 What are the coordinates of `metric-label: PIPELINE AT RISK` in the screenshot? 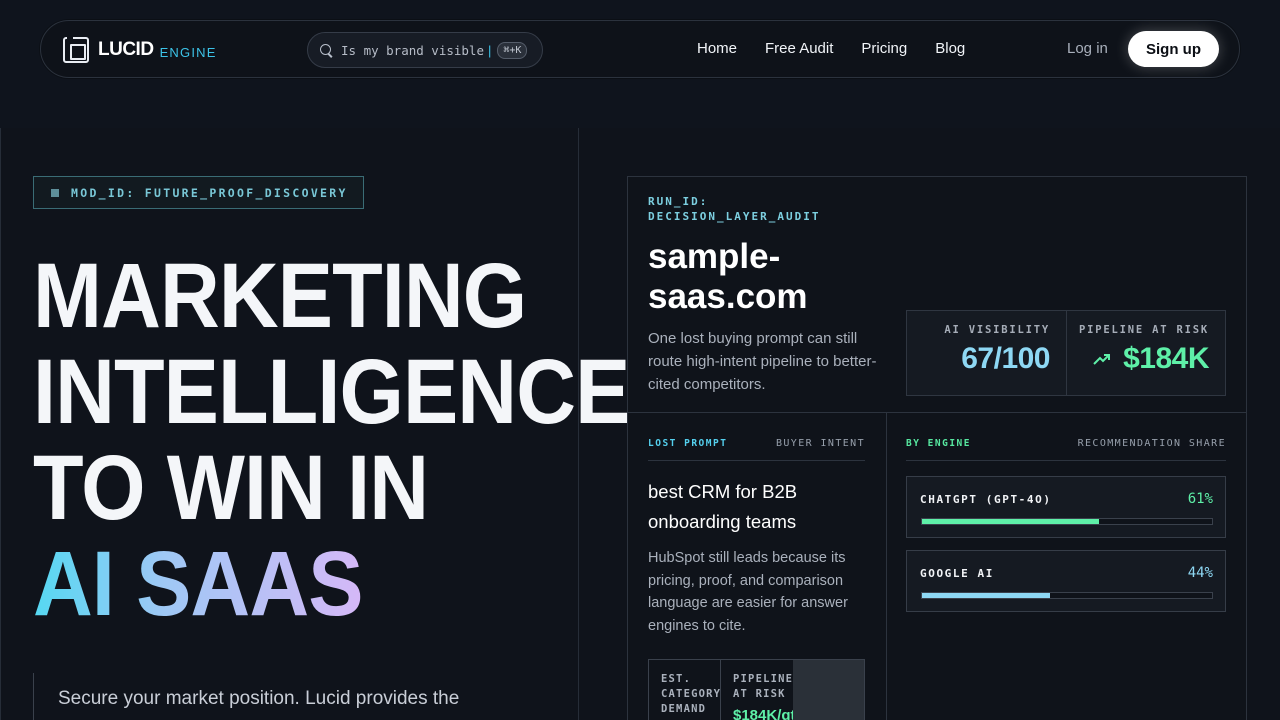 It's located at (1144, 330).